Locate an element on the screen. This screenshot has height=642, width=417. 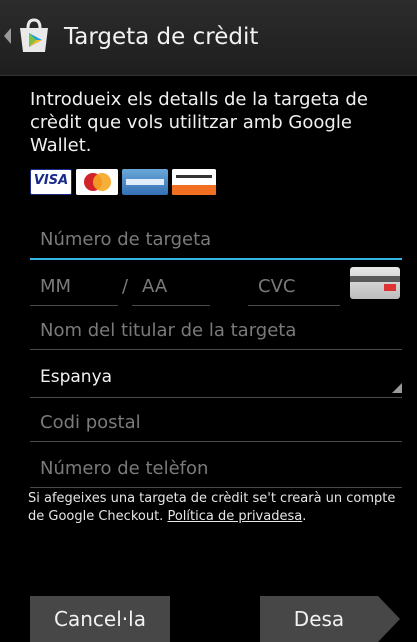
cvc-placeholder: CVC is located at coordinates (277, 286).